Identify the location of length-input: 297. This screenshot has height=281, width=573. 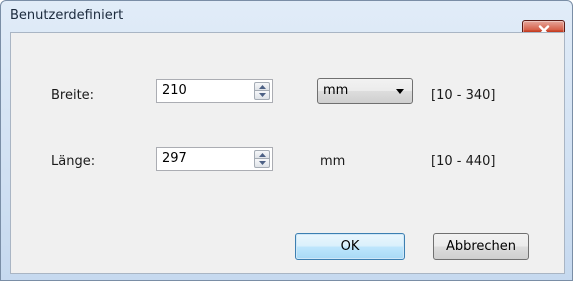
(174, 158).